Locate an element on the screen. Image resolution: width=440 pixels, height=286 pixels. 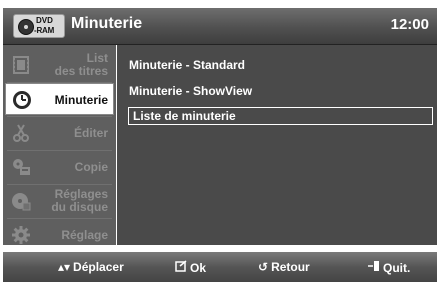
disc-icon is located at coordinates (26, 27).